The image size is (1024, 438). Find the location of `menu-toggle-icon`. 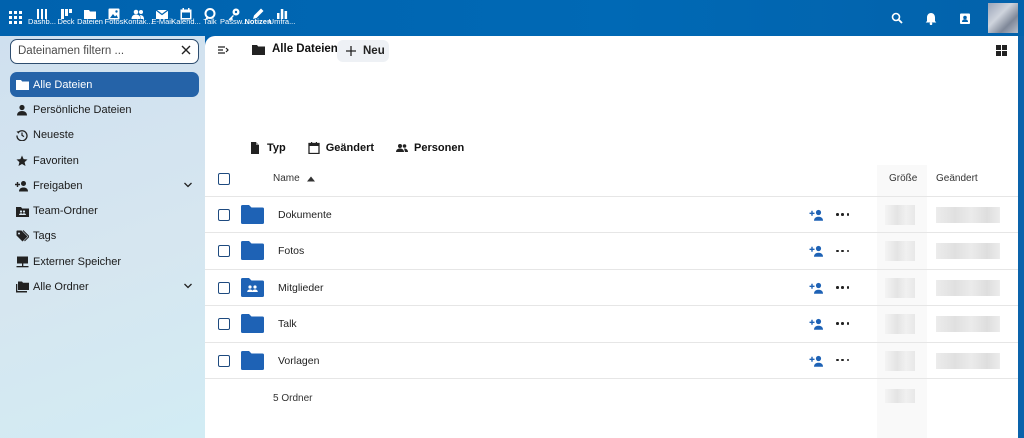

menu-toggle-icon is located at coordinates (223, 50).